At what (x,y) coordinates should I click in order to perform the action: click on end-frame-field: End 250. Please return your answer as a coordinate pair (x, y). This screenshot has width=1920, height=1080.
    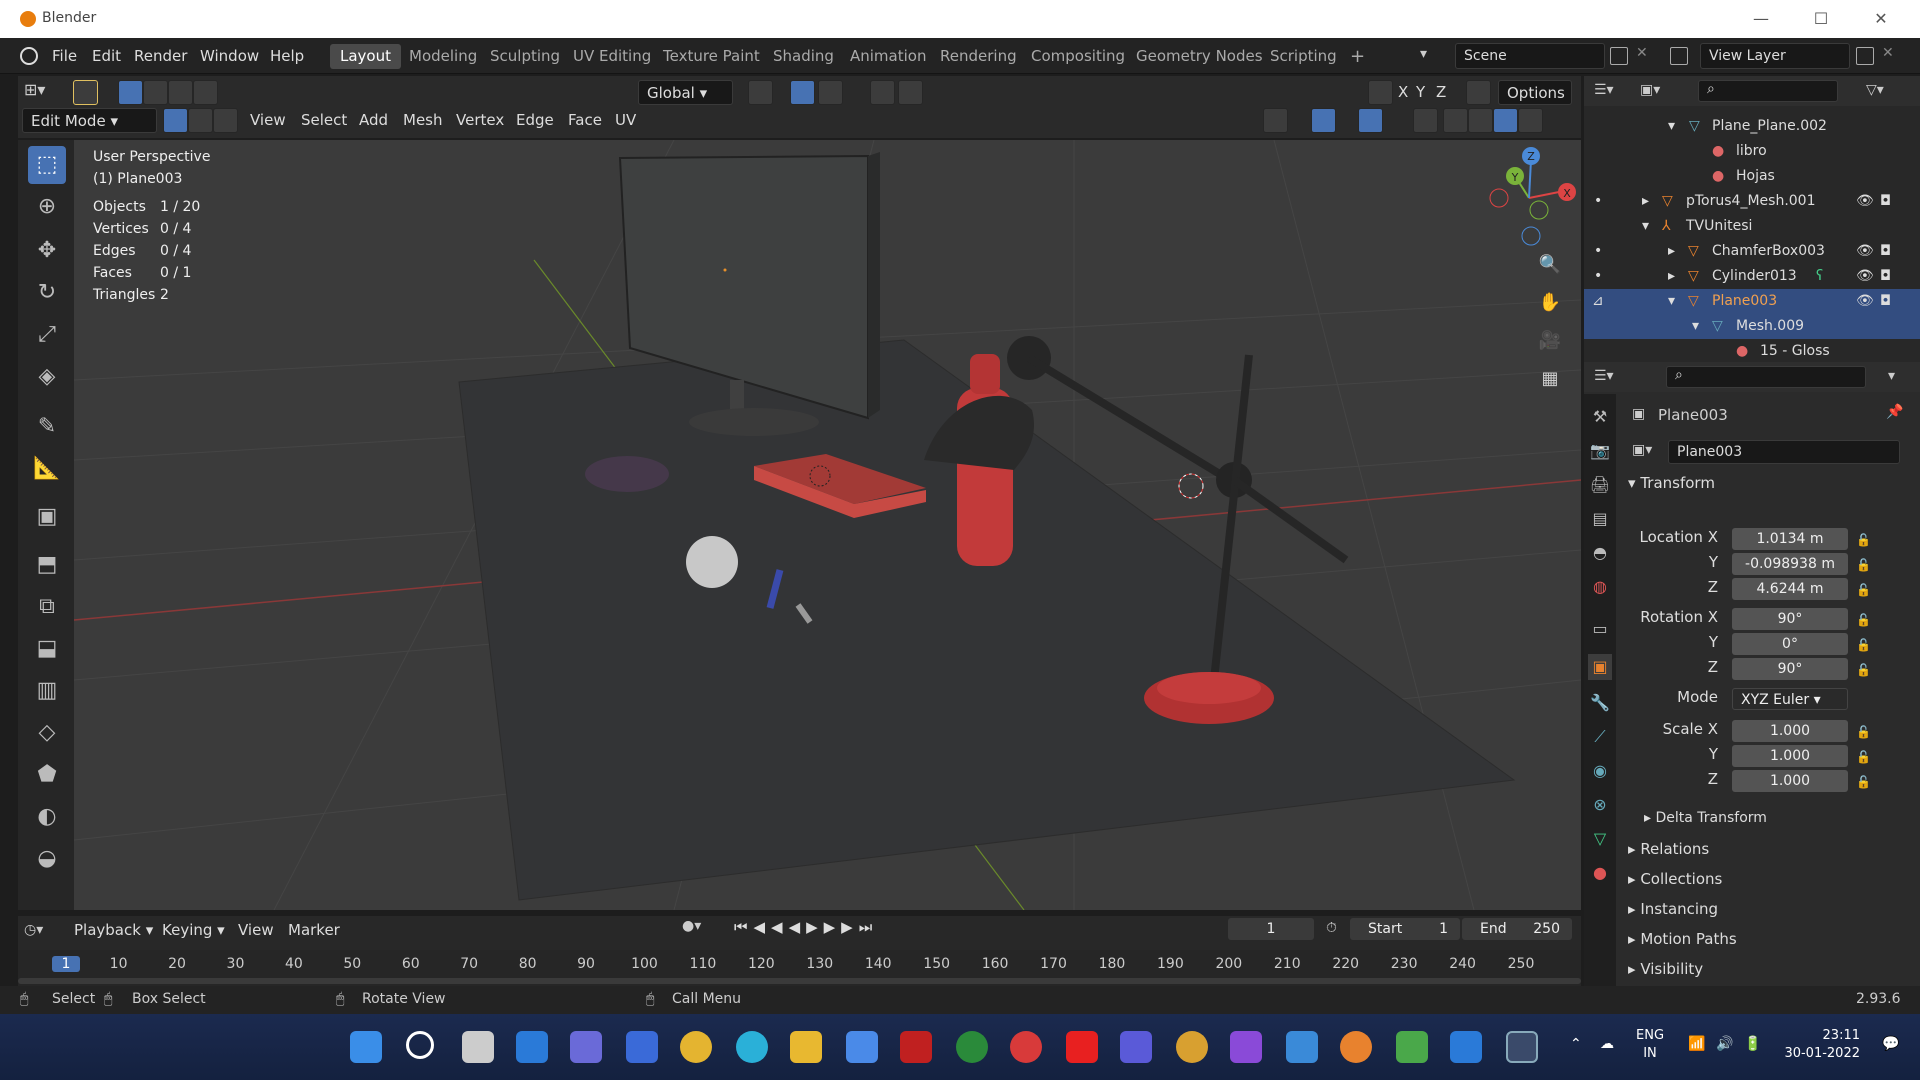
    Looking at the image, I should click on (1517, 929).